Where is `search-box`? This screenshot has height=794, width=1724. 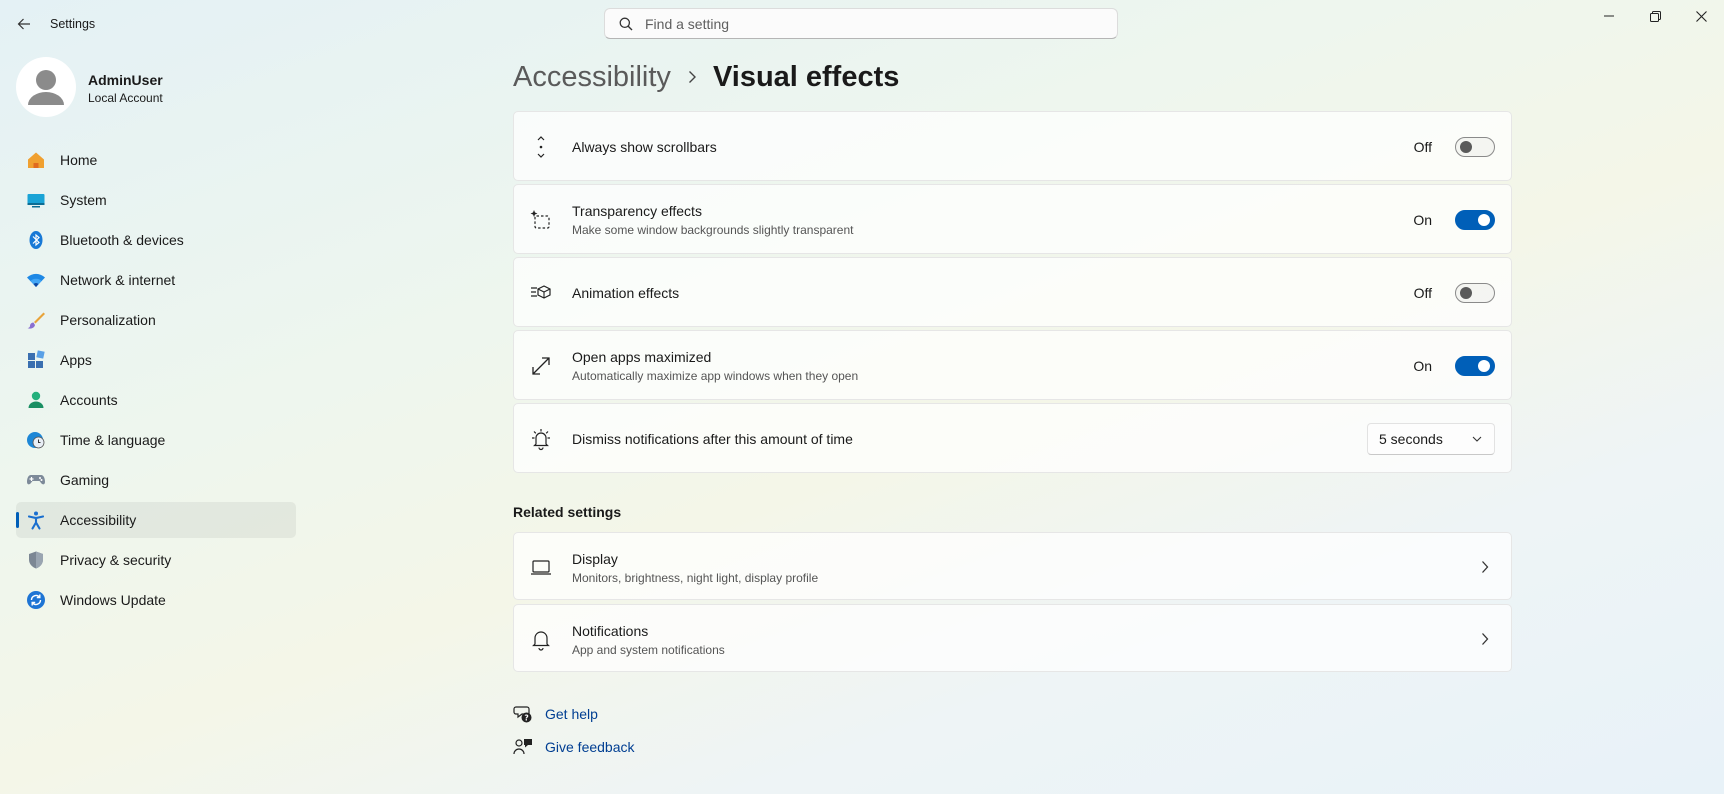
search-box is located at coordinates (861, 23).